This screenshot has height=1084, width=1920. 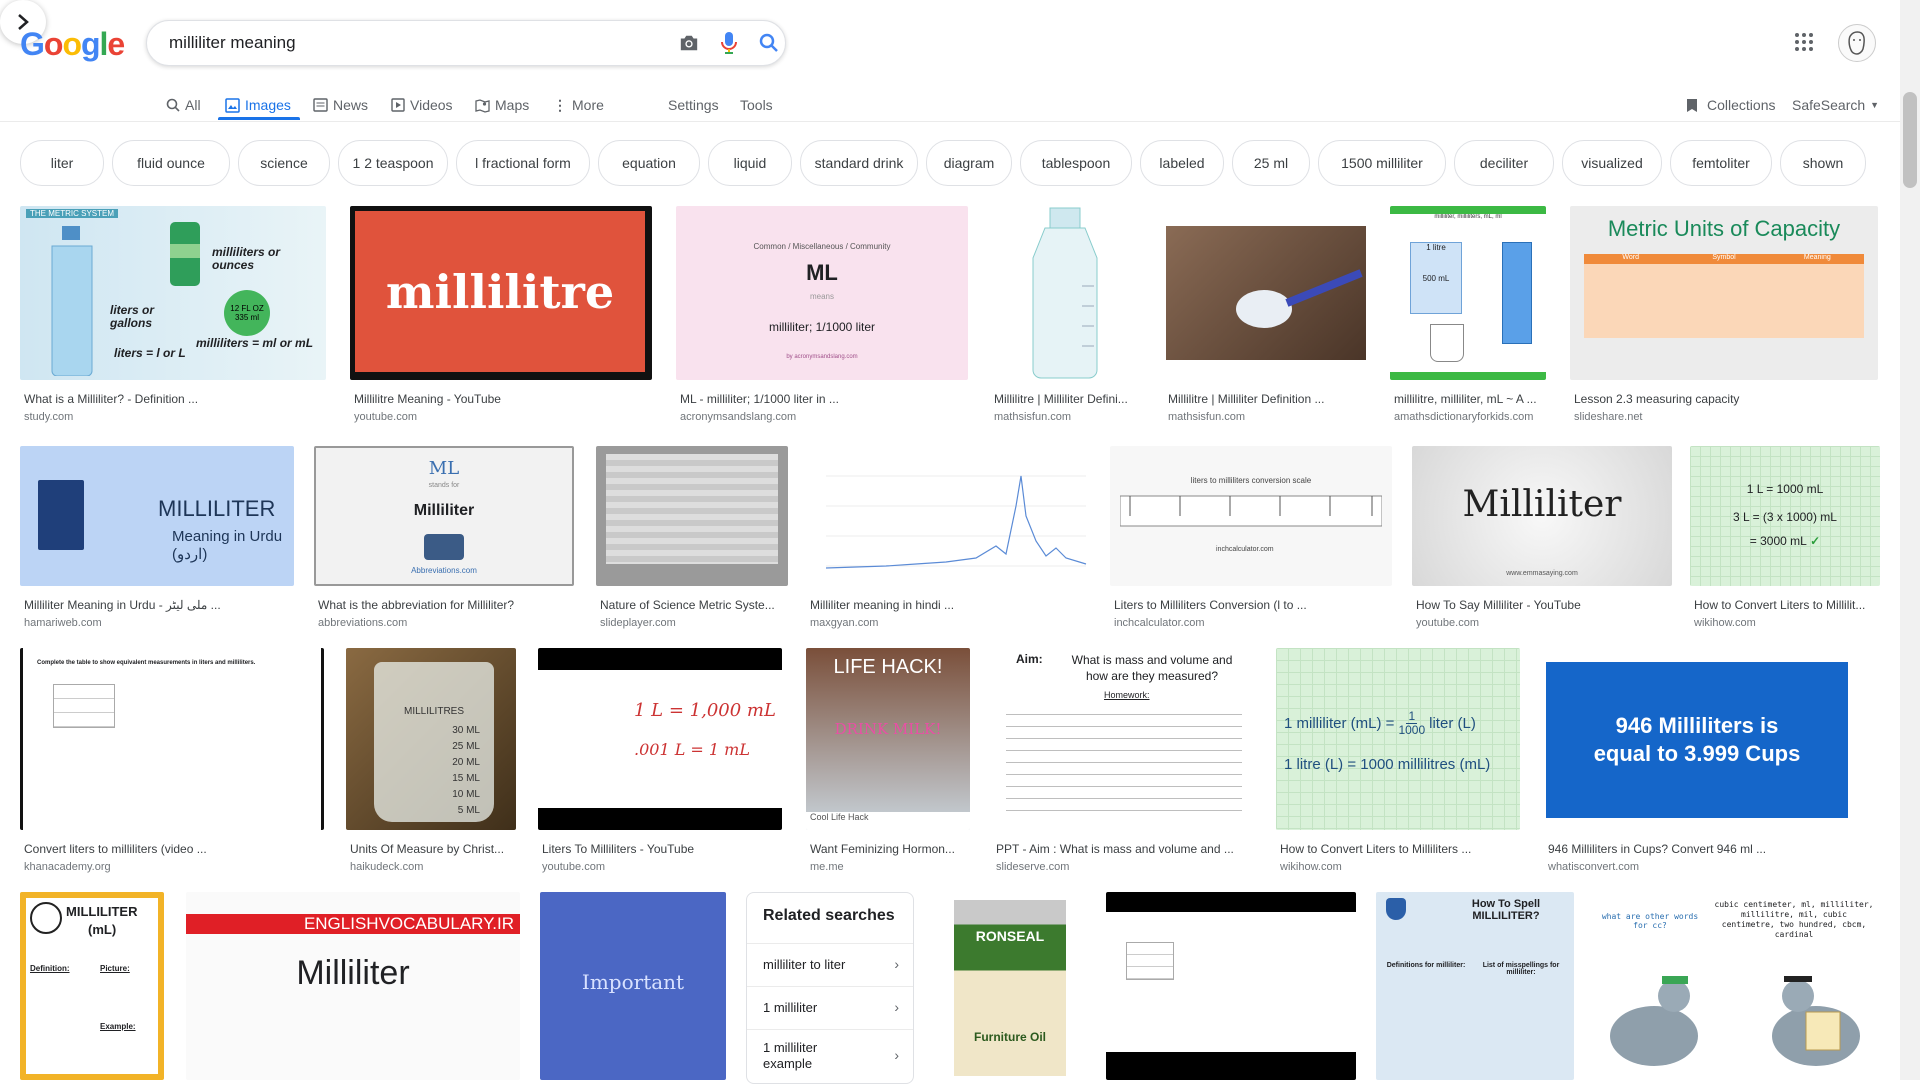 I want to click on related-search-label: milliliter to liter, so click(x=804, y=964).